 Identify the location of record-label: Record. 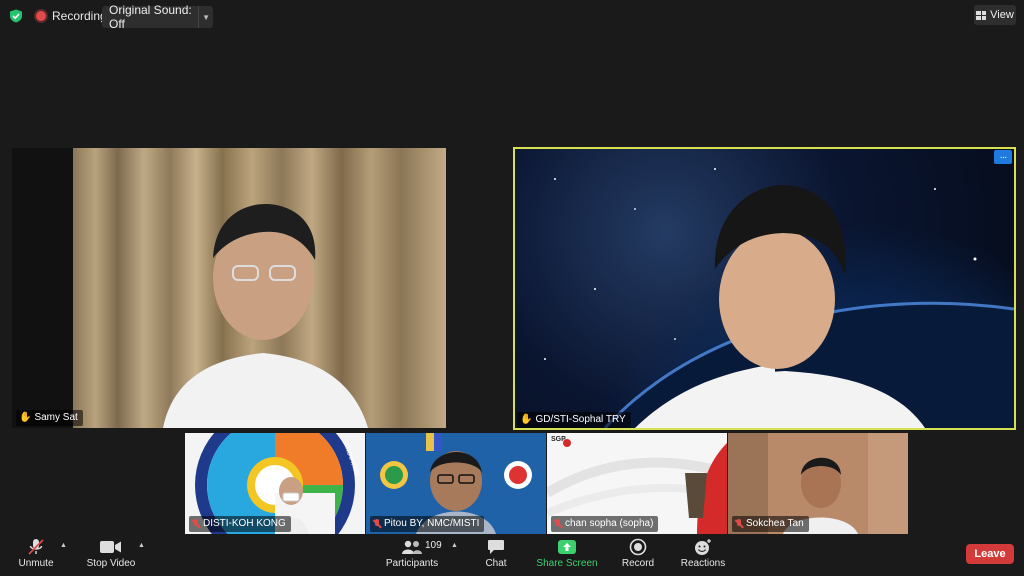
(638, 563).